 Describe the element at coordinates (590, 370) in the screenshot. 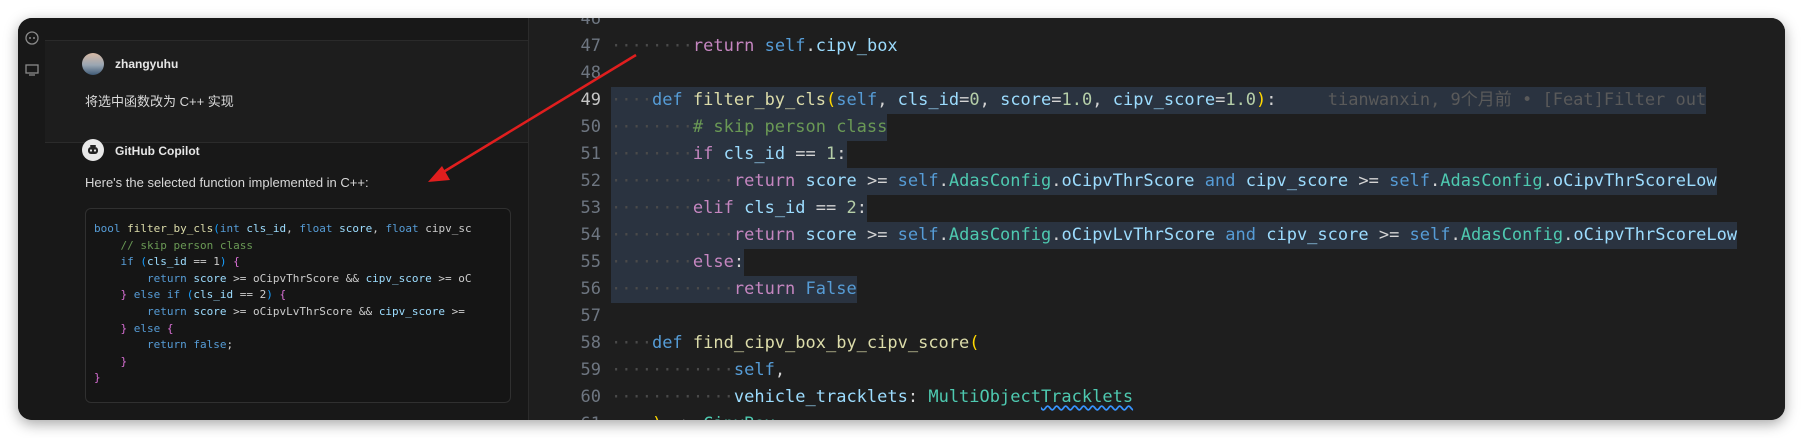

I see `line-number: 59` at that location.